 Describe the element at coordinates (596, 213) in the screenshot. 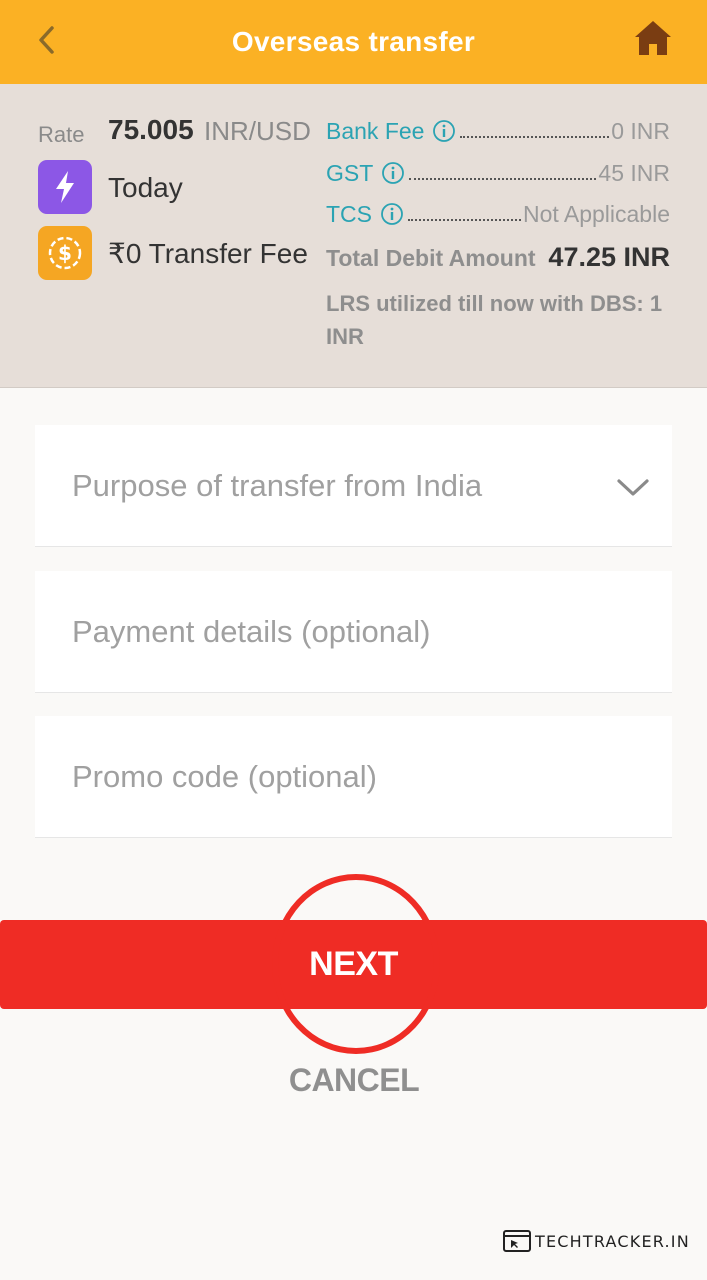

I see `tcs-value: Not Applicable` at that location.